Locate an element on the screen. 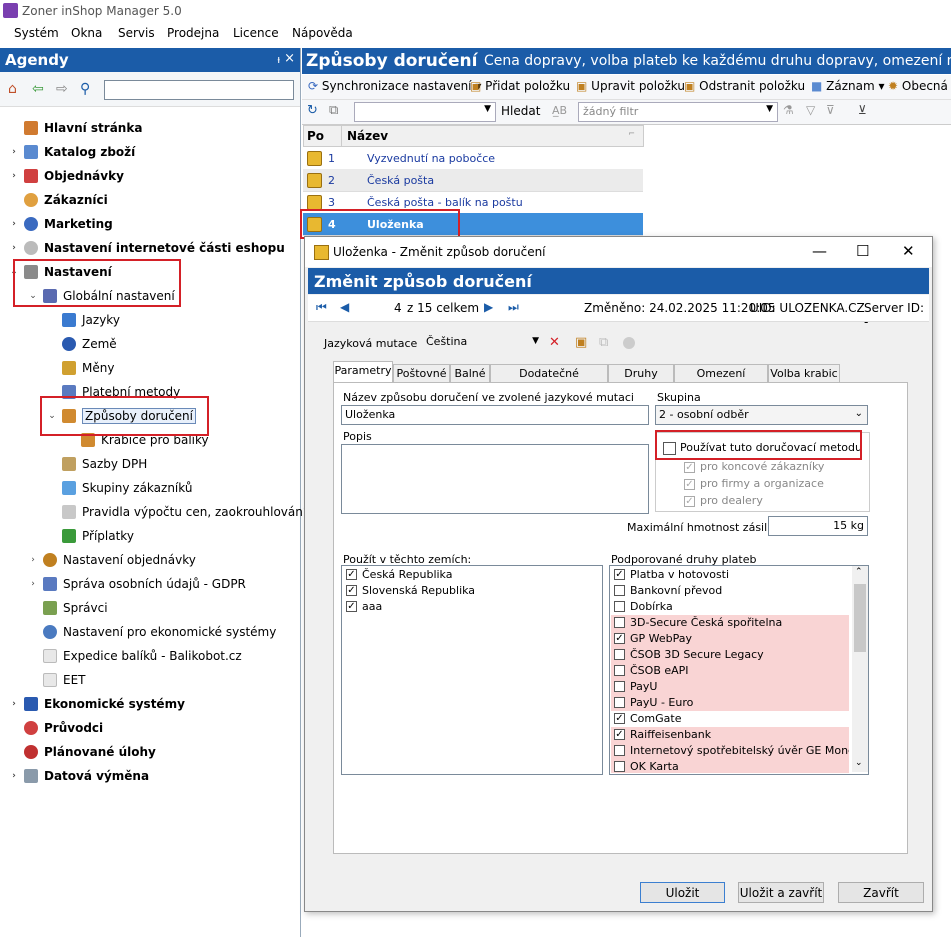 This screenshot has height=937, width=951. tree-ekonomicke-systemy-nastaveni: Nastavení pro ekonomické systémy is located at coordinates (151, 632).